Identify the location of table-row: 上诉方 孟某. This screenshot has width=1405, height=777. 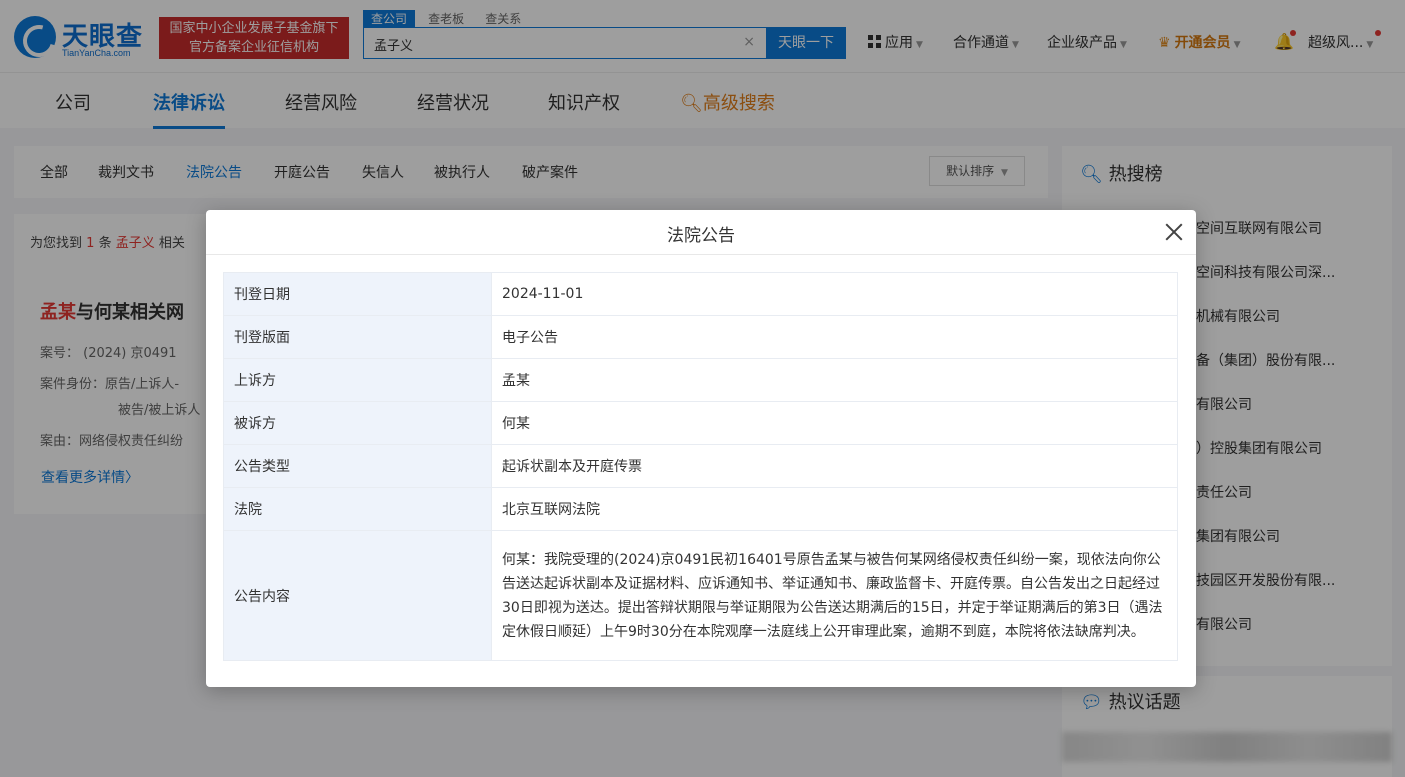
(700, 380).